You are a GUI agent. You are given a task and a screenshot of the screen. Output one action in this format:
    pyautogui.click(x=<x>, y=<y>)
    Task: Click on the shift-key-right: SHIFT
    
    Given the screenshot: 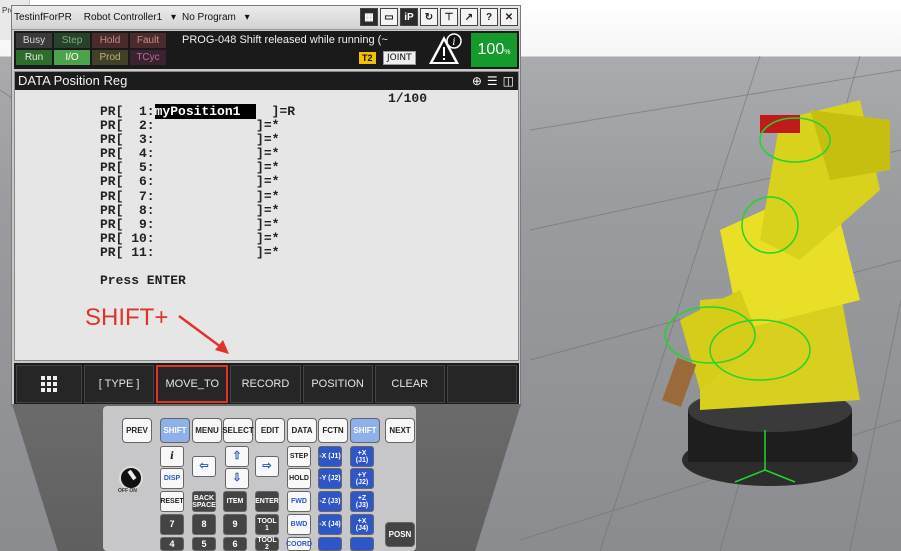 What is the action you would take?
    pyautogui.click(x=365, y=430)
    